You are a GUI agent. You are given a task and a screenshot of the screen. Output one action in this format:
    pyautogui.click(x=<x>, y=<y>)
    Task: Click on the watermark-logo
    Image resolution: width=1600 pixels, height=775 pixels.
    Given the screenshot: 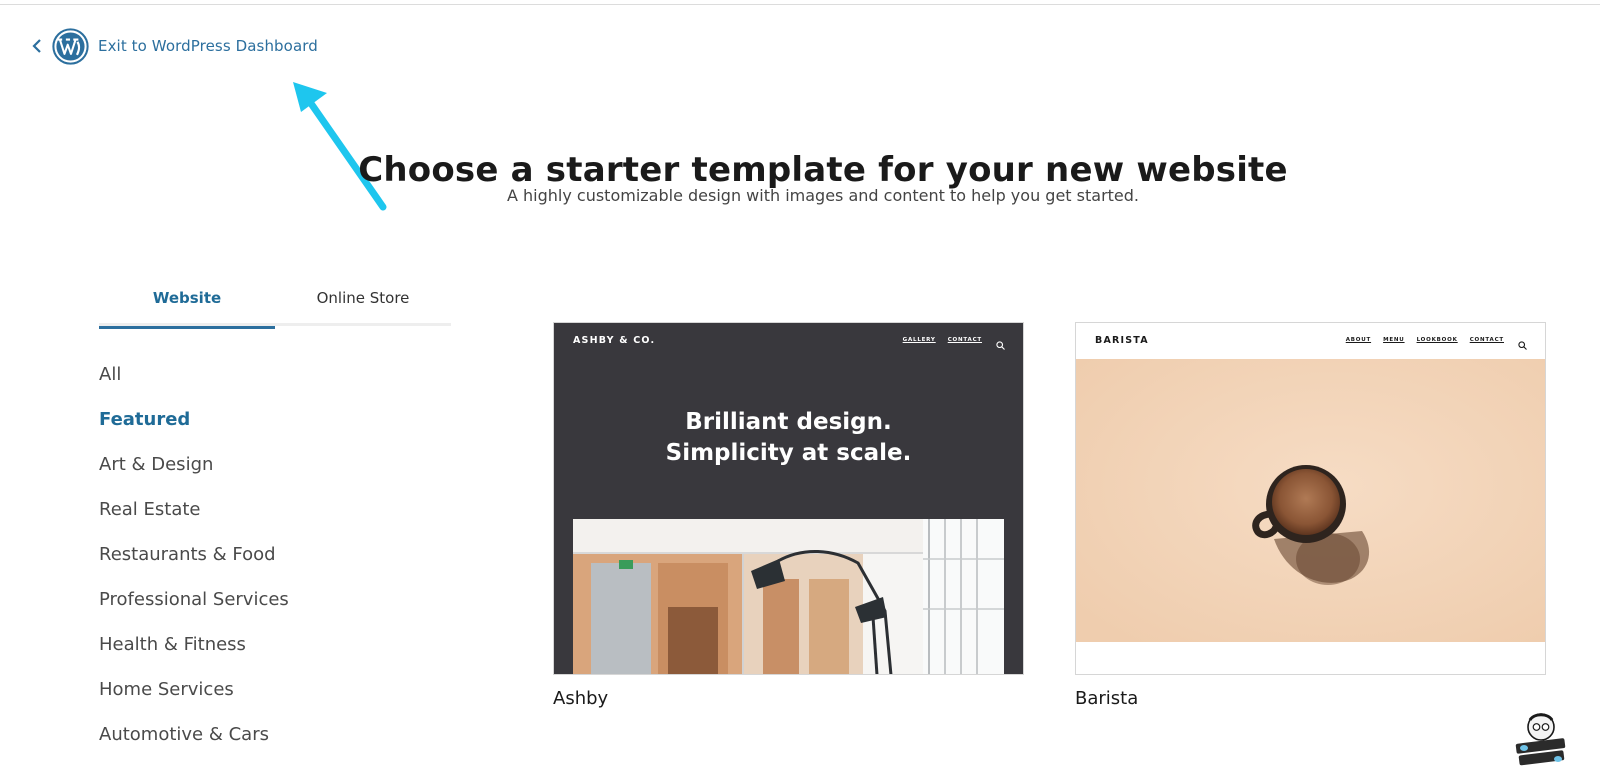 What is the action you would take?
    pyautogui.click(x=1540, y=739)
    